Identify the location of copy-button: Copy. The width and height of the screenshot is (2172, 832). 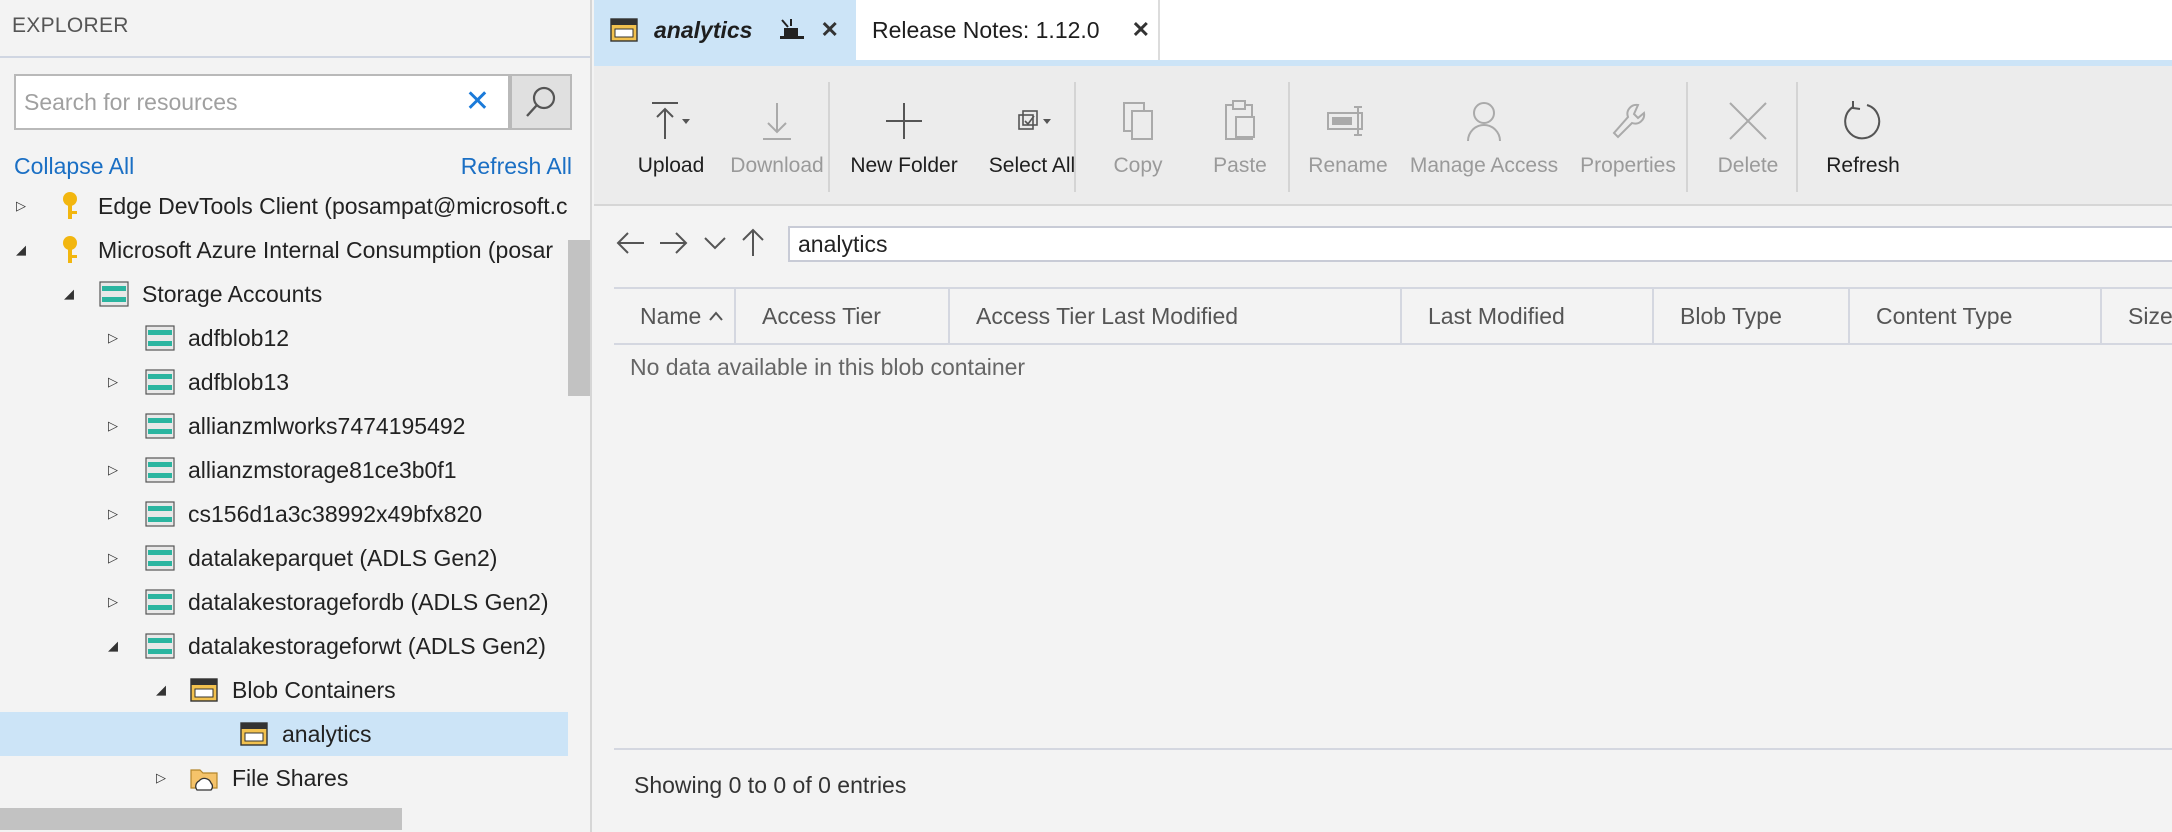
(1138, 136).